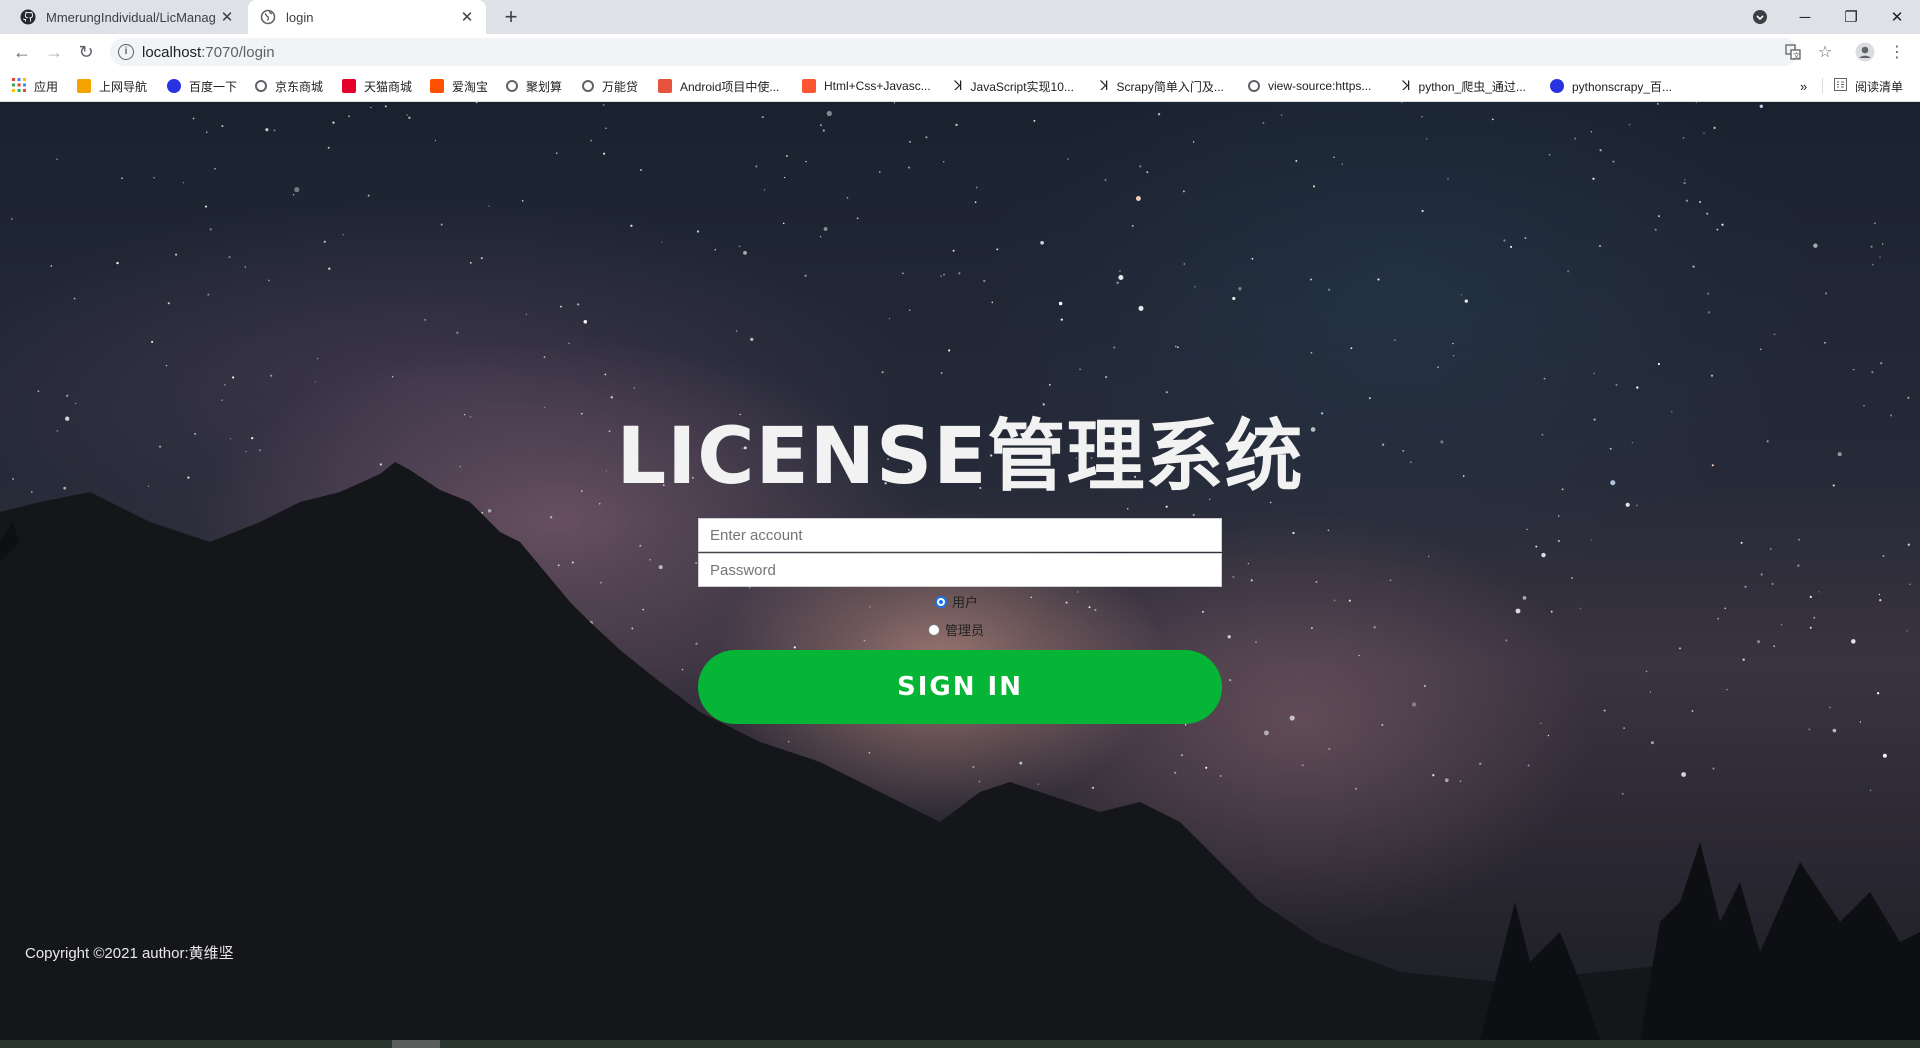 Image resolution: width=1920 pixels, height=1048 pixels. Describe the element at coordinates (941, 601) in the screenshot. I see `radio-selected-icon` at that location.